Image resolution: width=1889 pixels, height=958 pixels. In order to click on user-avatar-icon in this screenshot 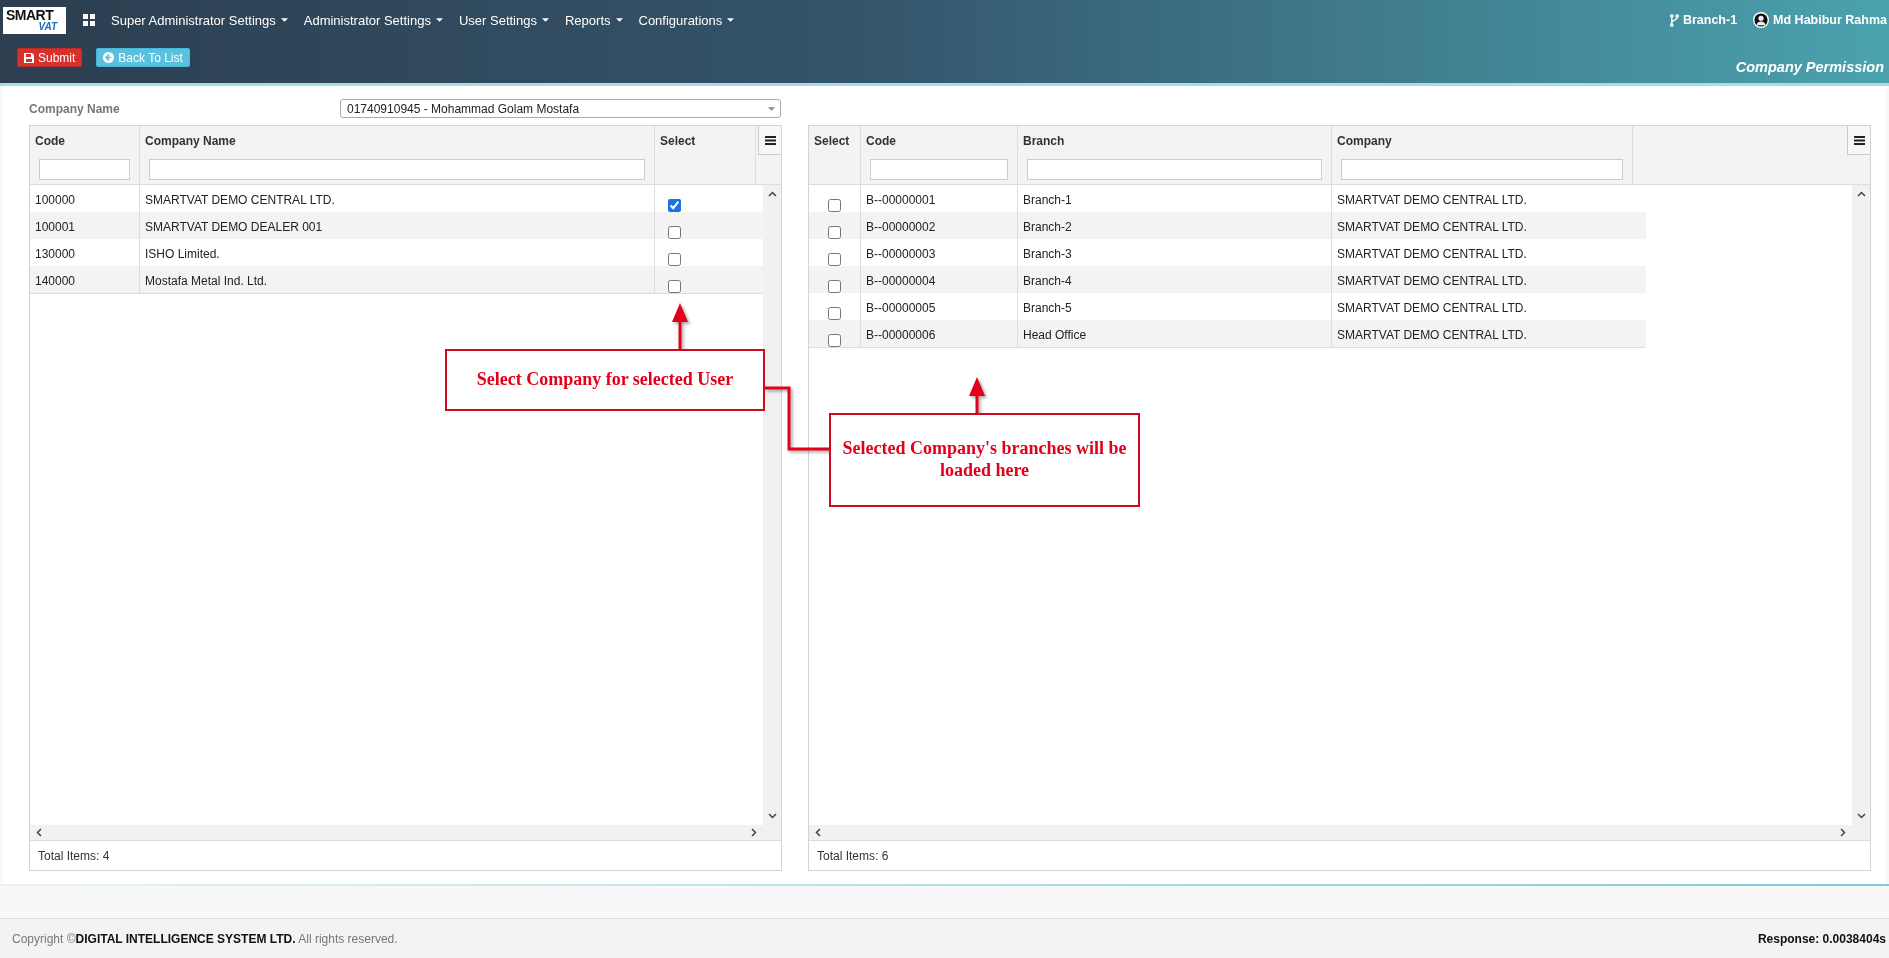, I will do `click(1761, 20)`.